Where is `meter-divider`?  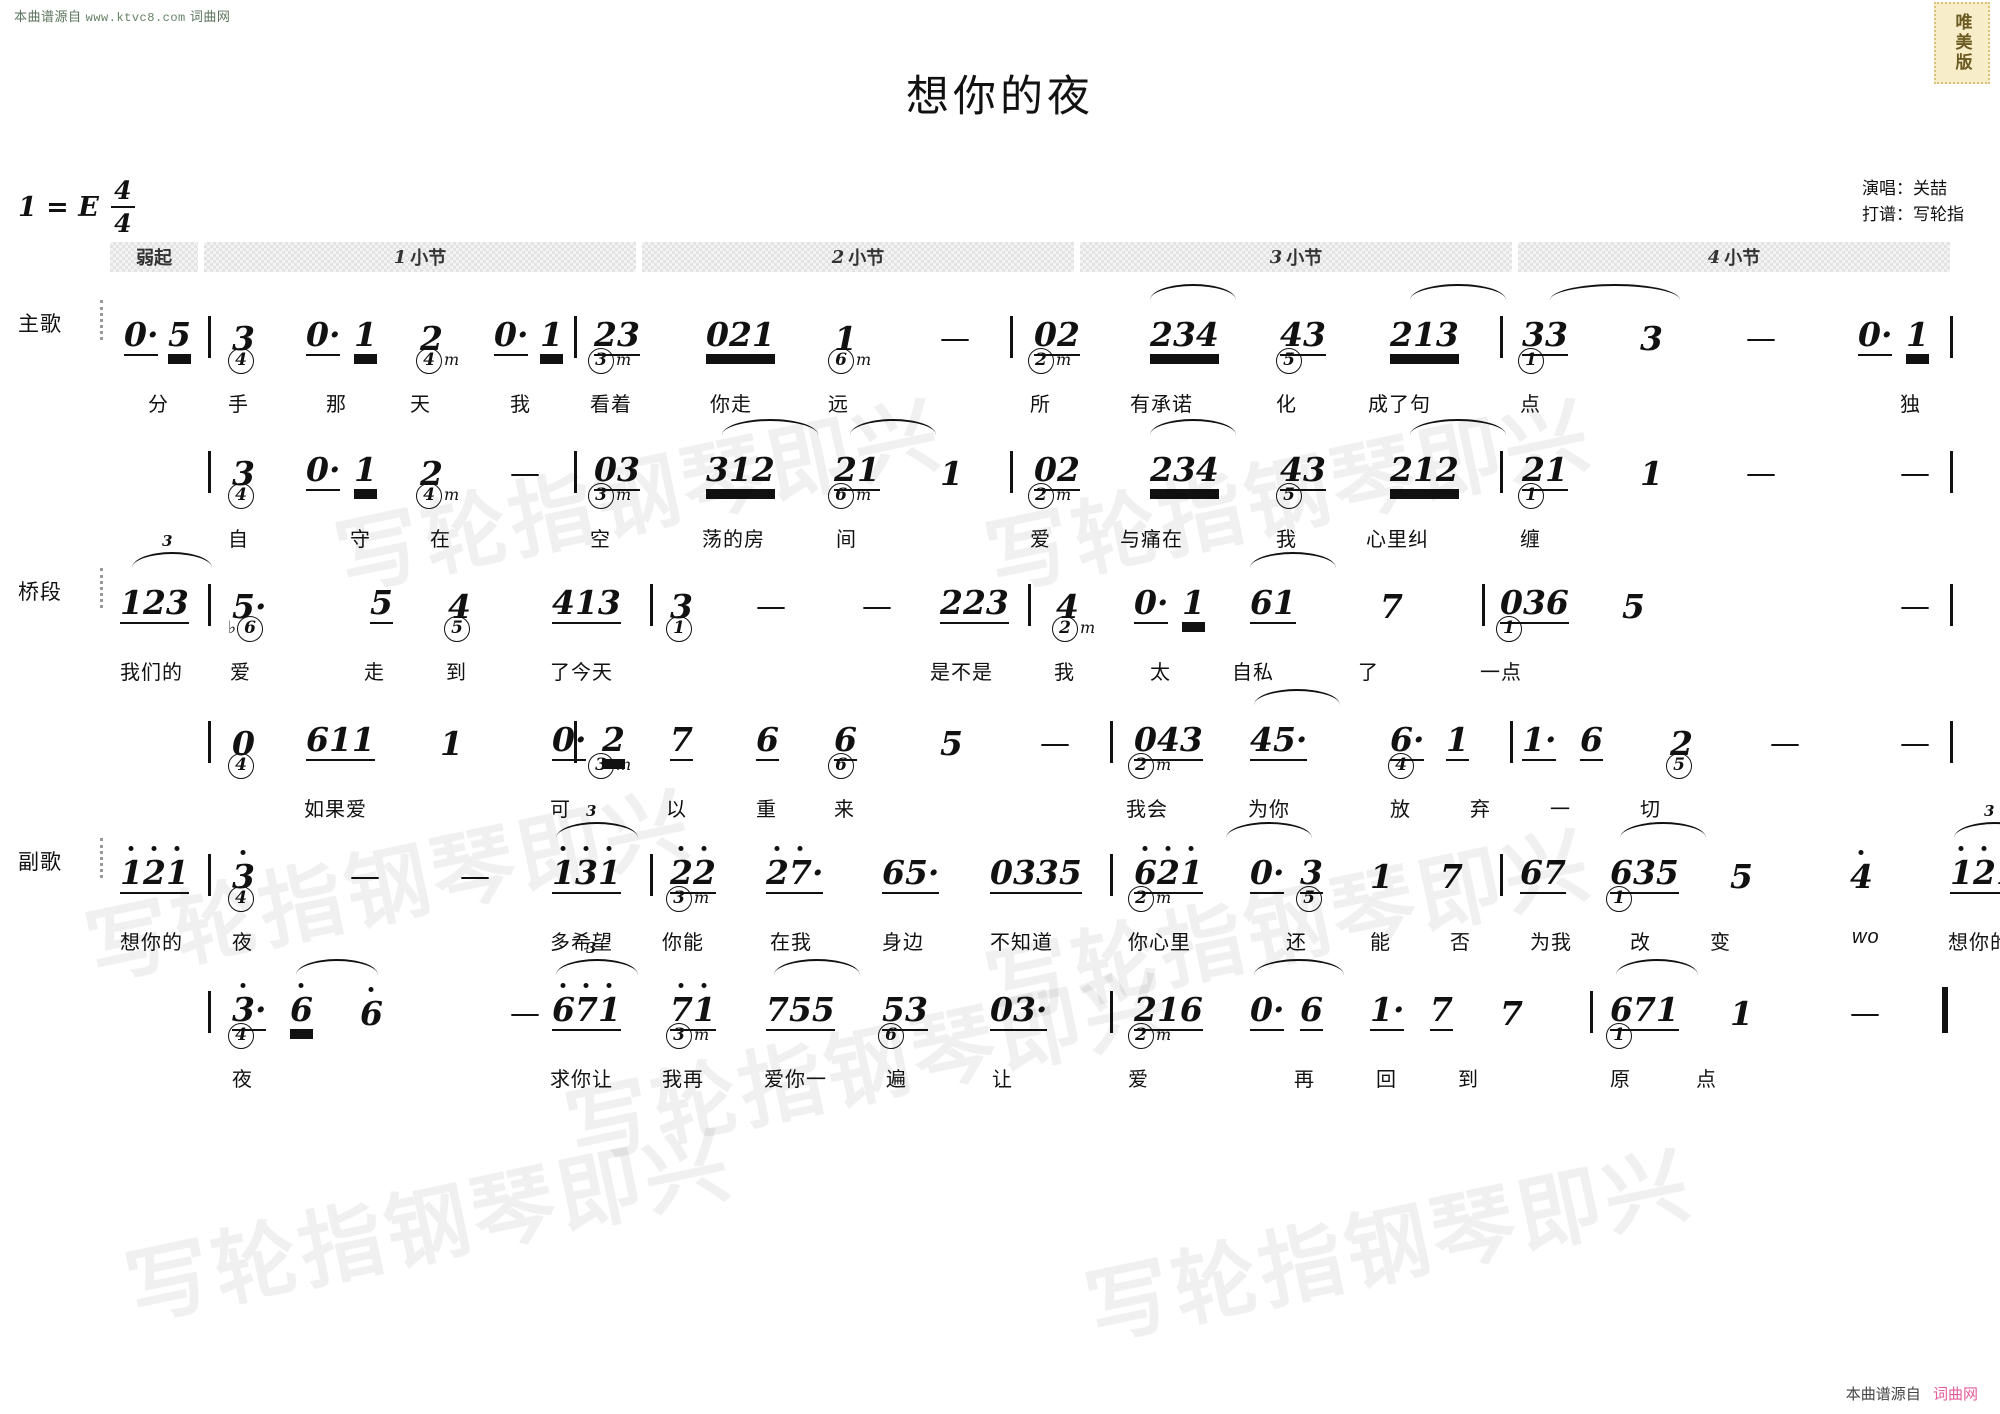
meter-divider is located at coordinates (122, 207).